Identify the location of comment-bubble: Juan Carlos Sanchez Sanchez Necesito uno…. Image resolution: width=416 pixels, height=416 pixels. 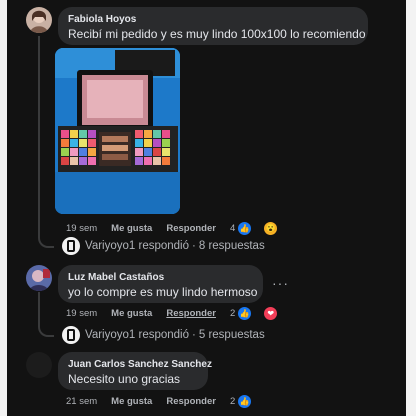
(135, 371).